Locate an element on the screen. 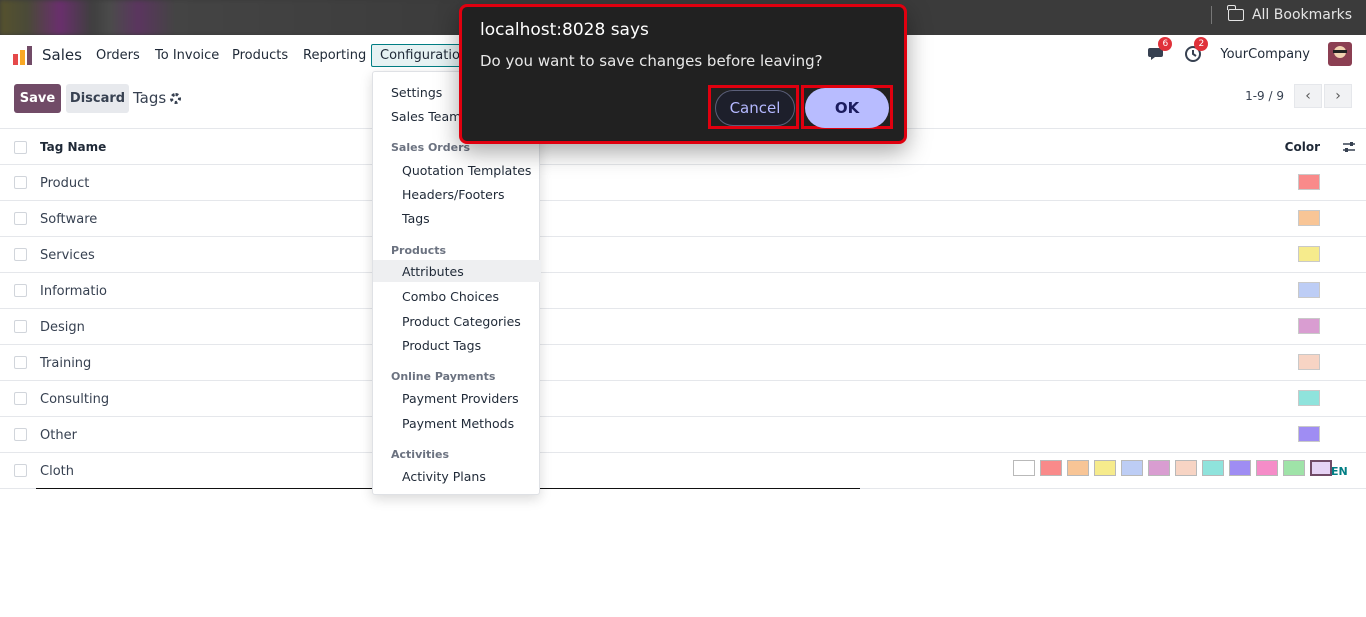 The image size is (1366, 617). menu-item-payment-methods: Payment Methods is located at coordinates (457, 423).